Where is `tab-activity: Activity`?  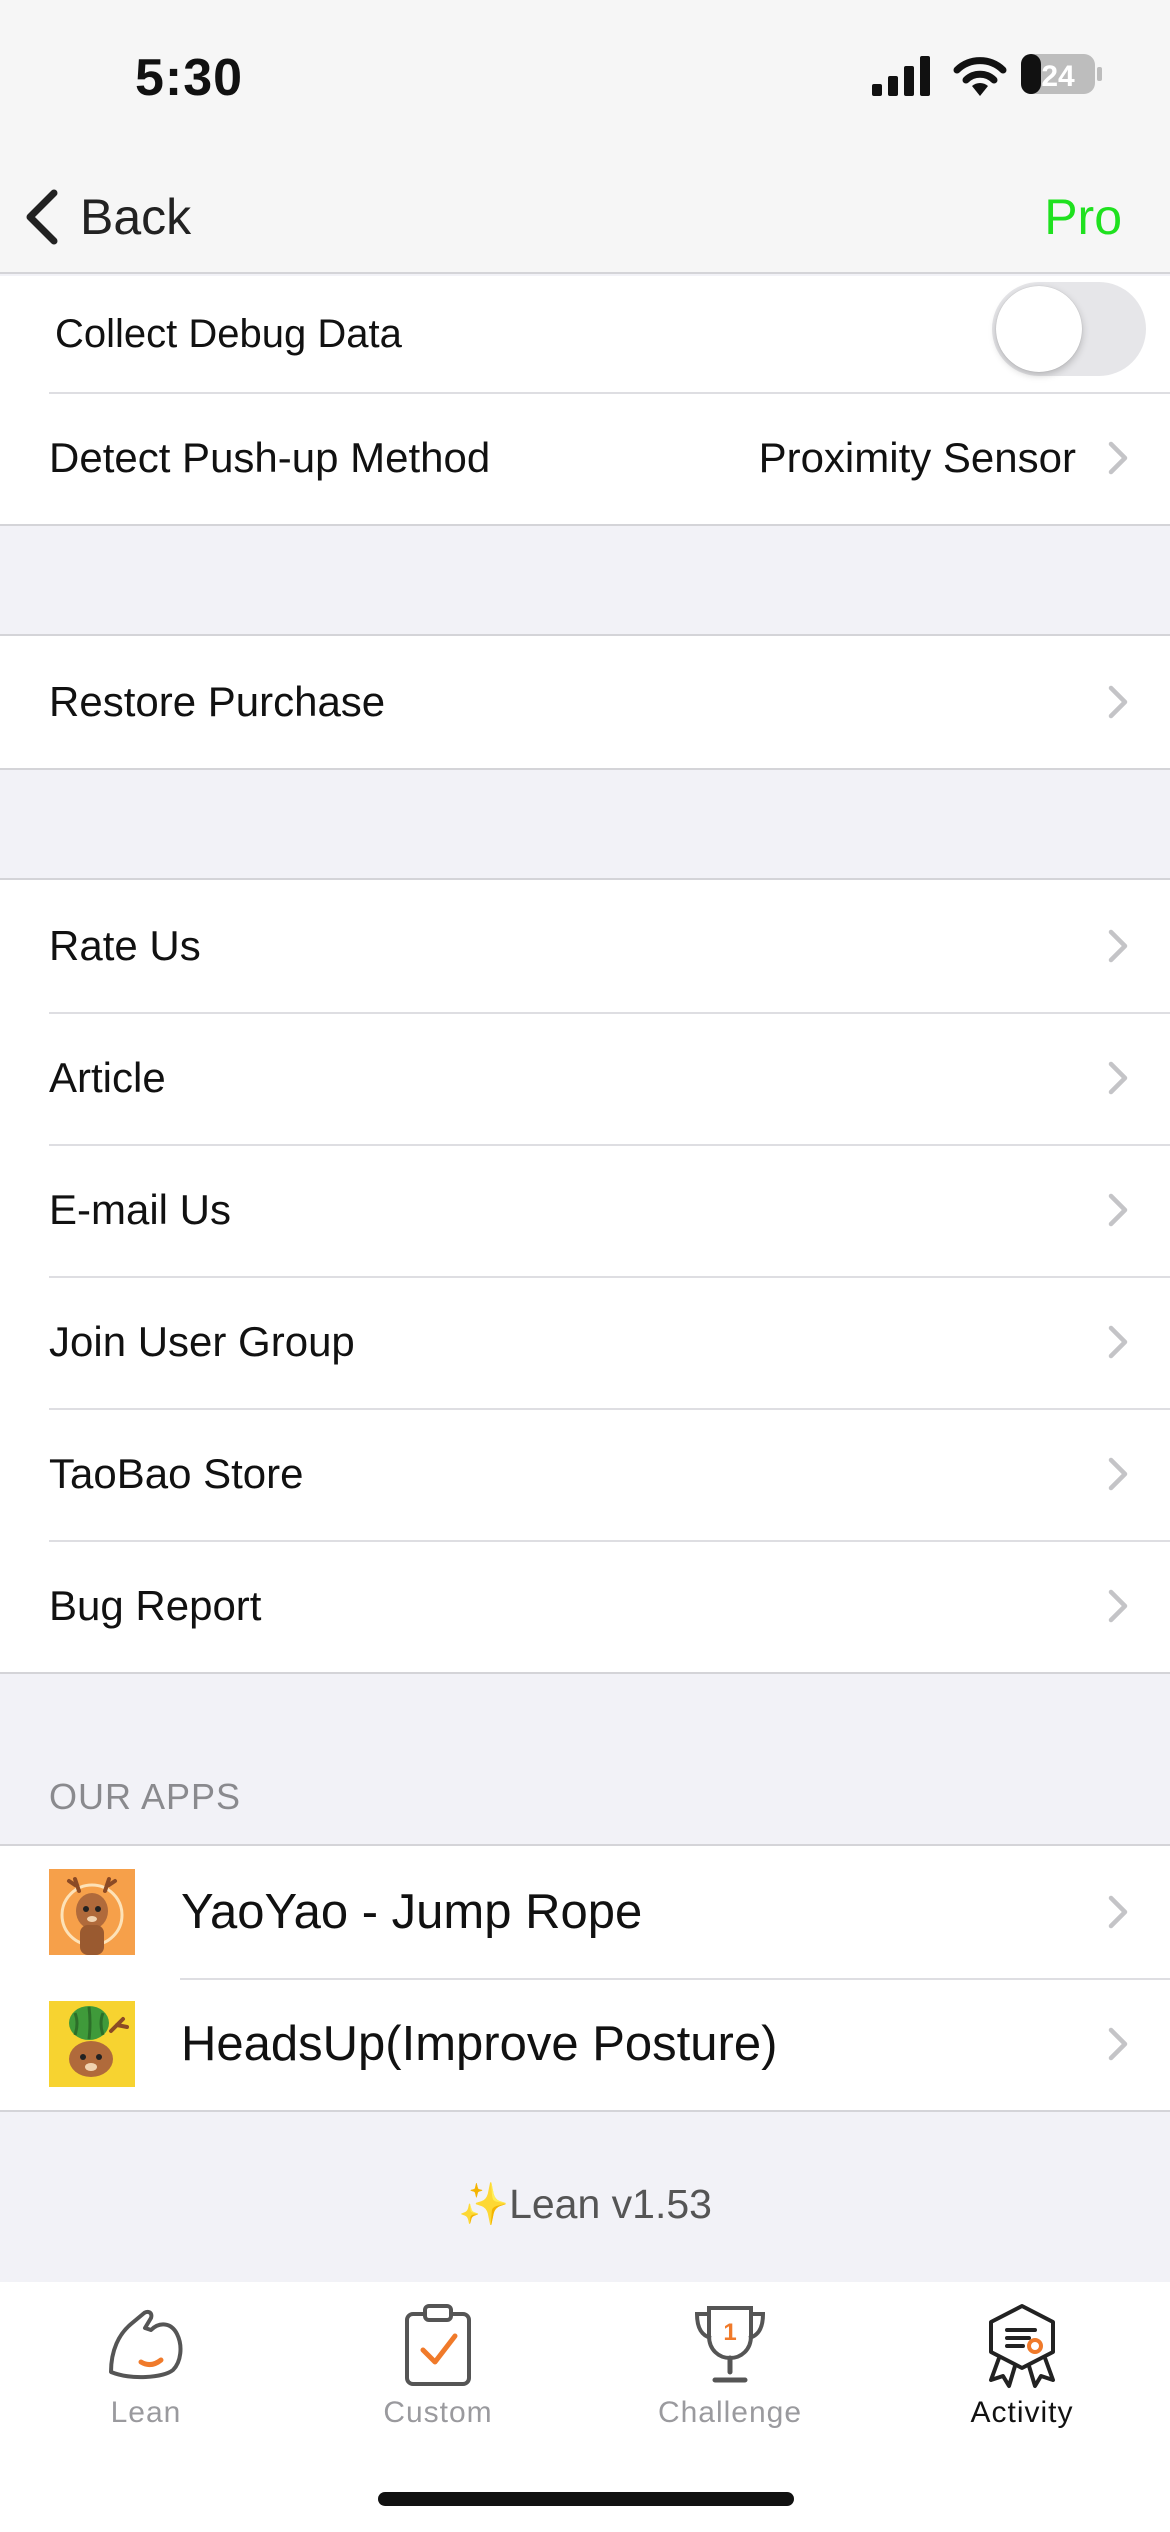
tab-activity: Activity is located at coordinates (1022, 2375).